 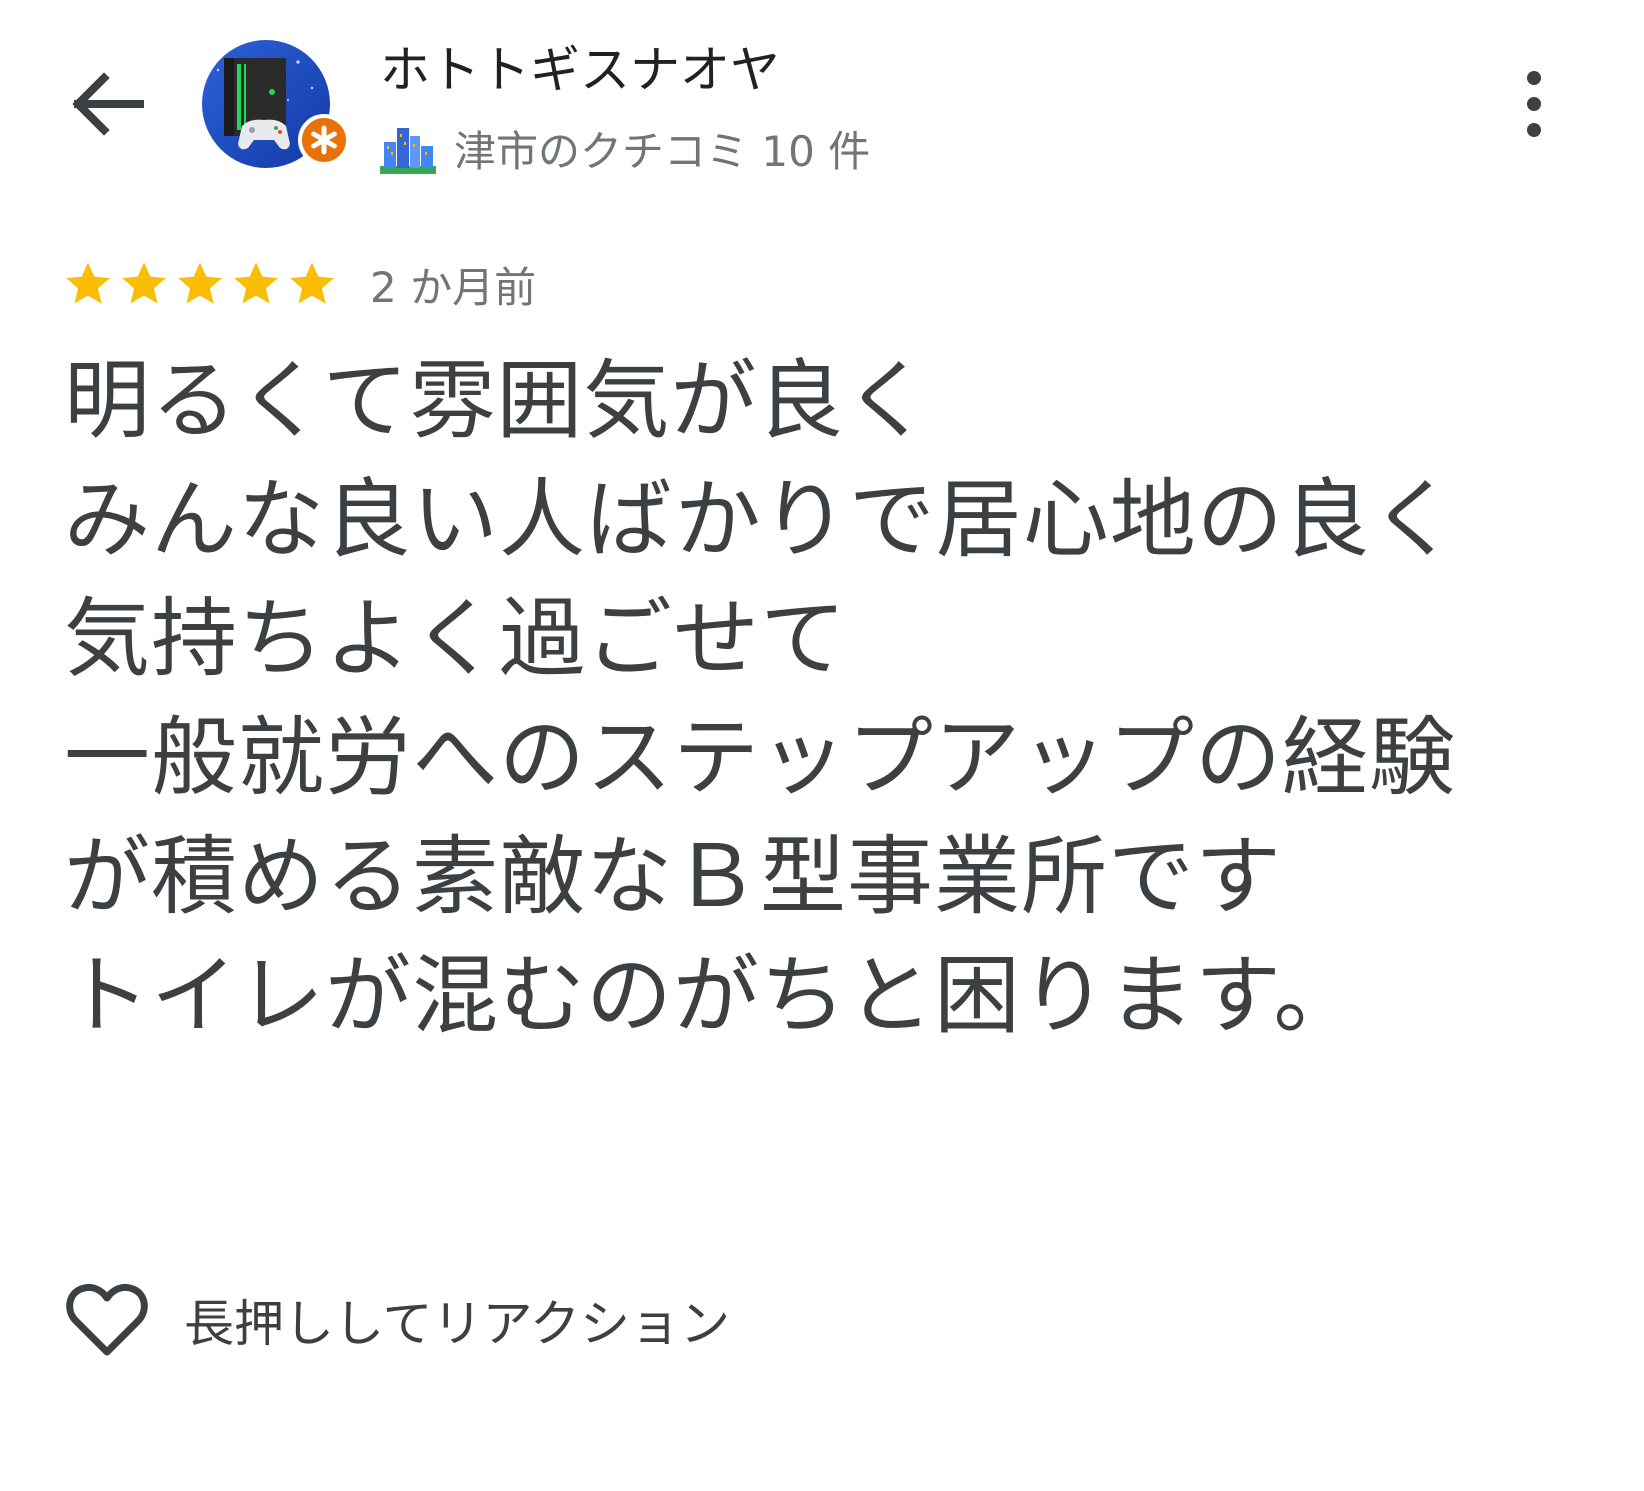 I want to click on heart-outline-icon, so click(x=107, y=1319).